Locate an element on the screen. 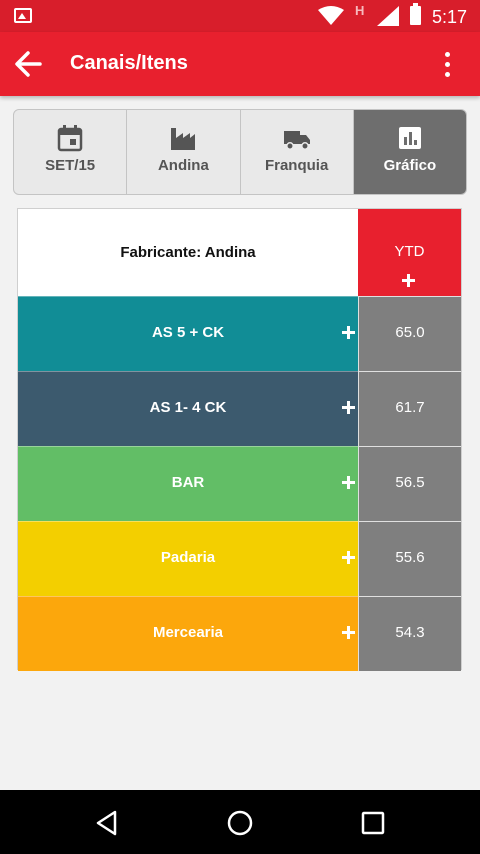 This screenshot has width=480, height=854. row-value: 55.6 is located at coordinates (410, 557).